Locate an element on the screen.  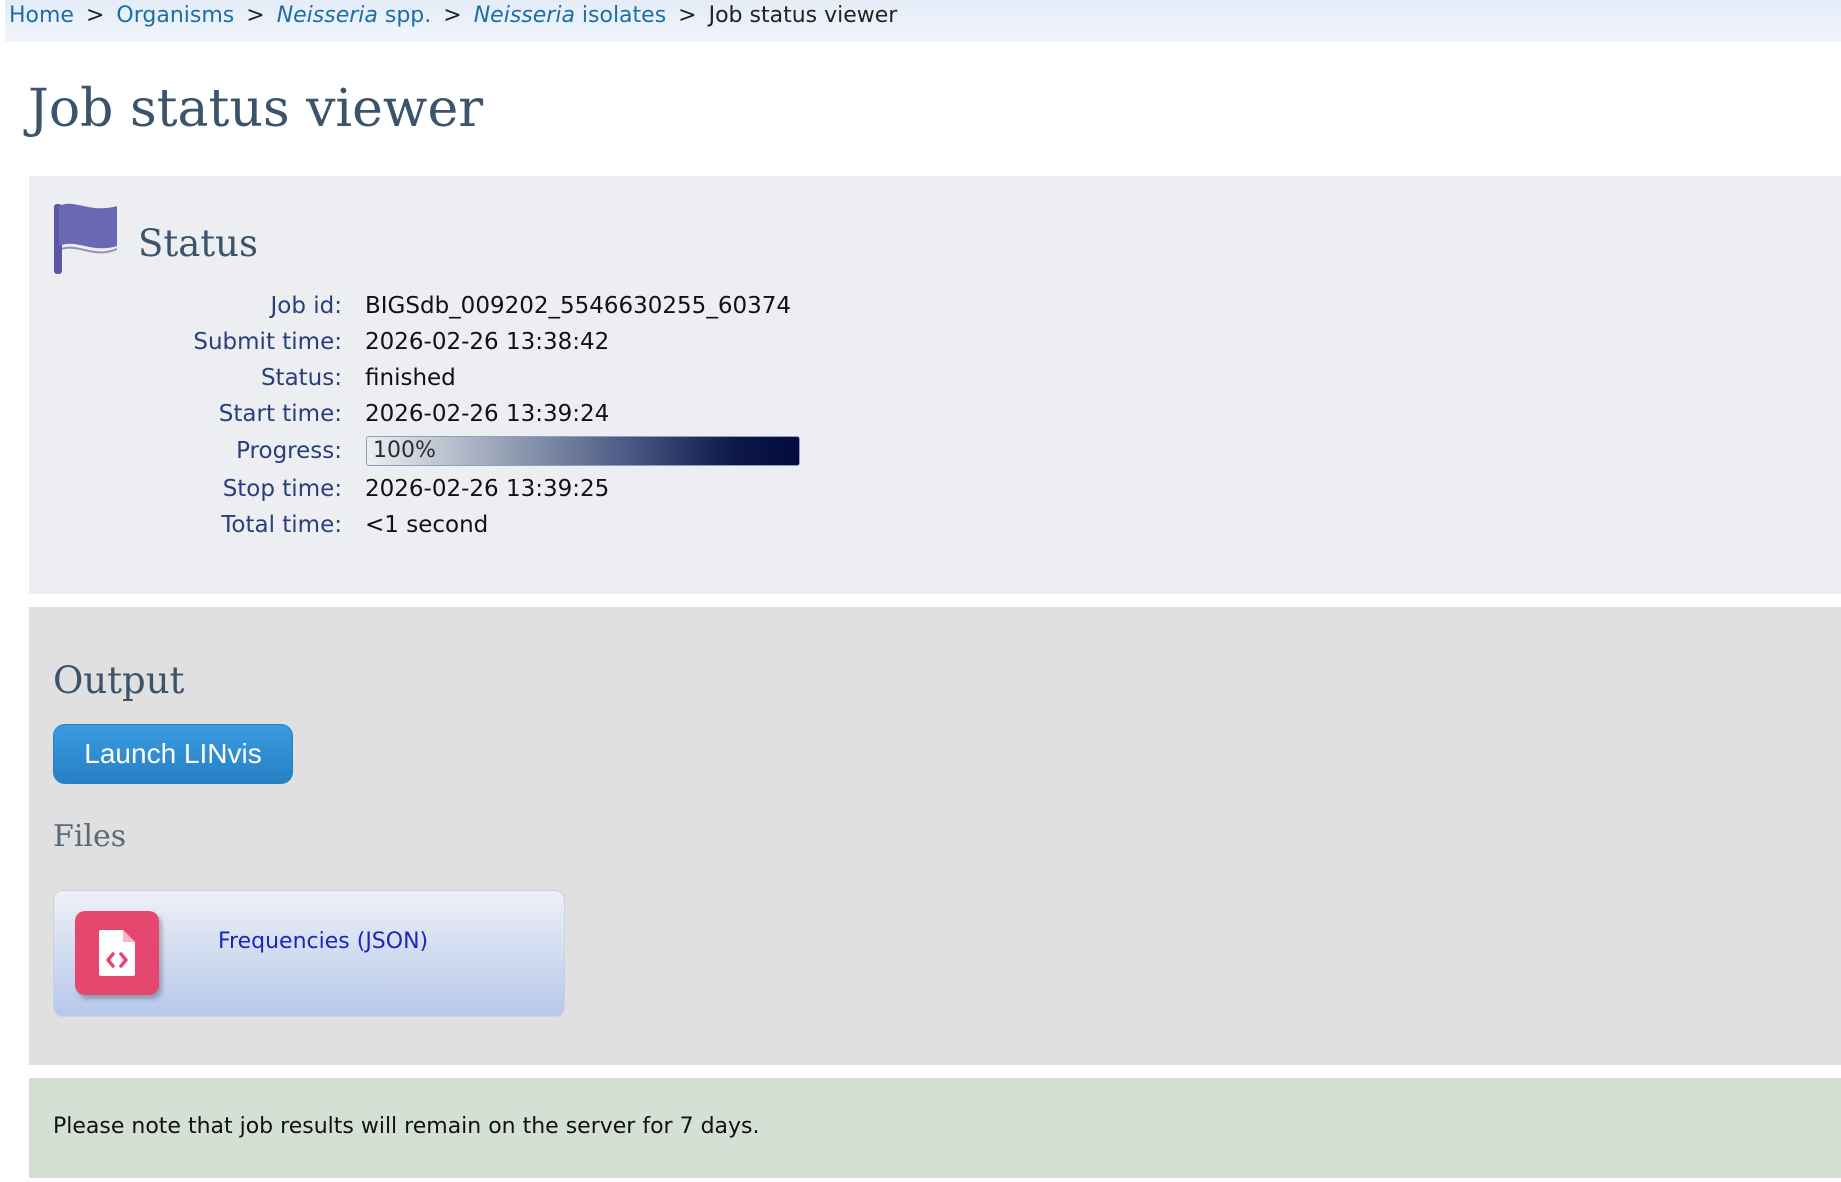
status-heading: Status is located at coordinates (198, 243).